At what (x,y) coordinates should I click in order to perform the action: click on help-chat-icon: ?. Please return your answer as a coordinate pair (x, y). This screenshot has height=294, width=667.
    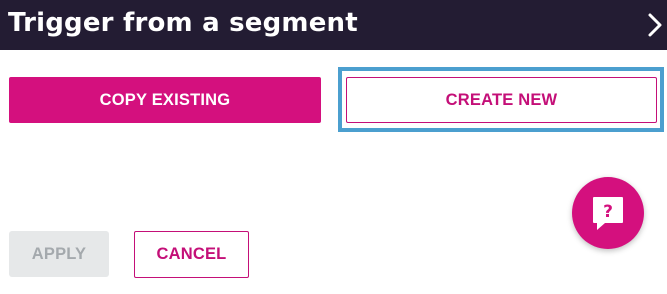
    Looking at the image, I should click on (608, 213).